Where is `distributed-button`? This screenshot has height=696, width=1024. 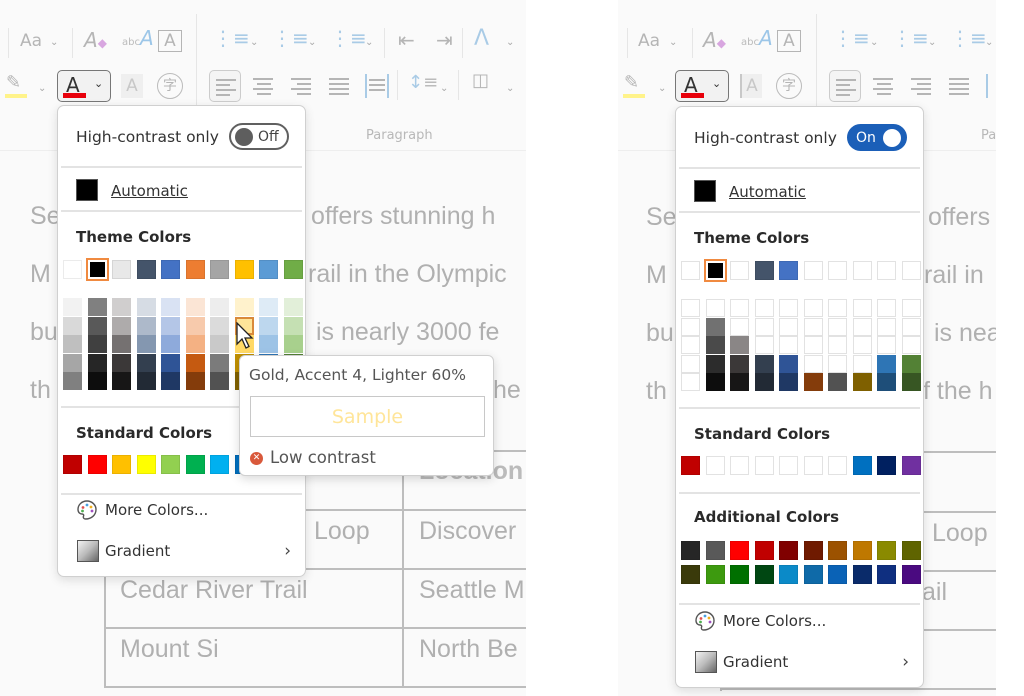 distributed-button is located at coordinates (377, 86).